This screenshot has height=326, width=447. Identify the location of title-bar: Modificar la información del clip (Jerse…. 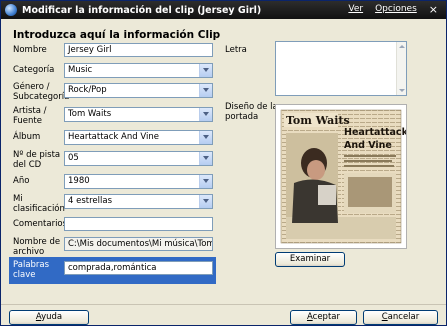
(223, 10).